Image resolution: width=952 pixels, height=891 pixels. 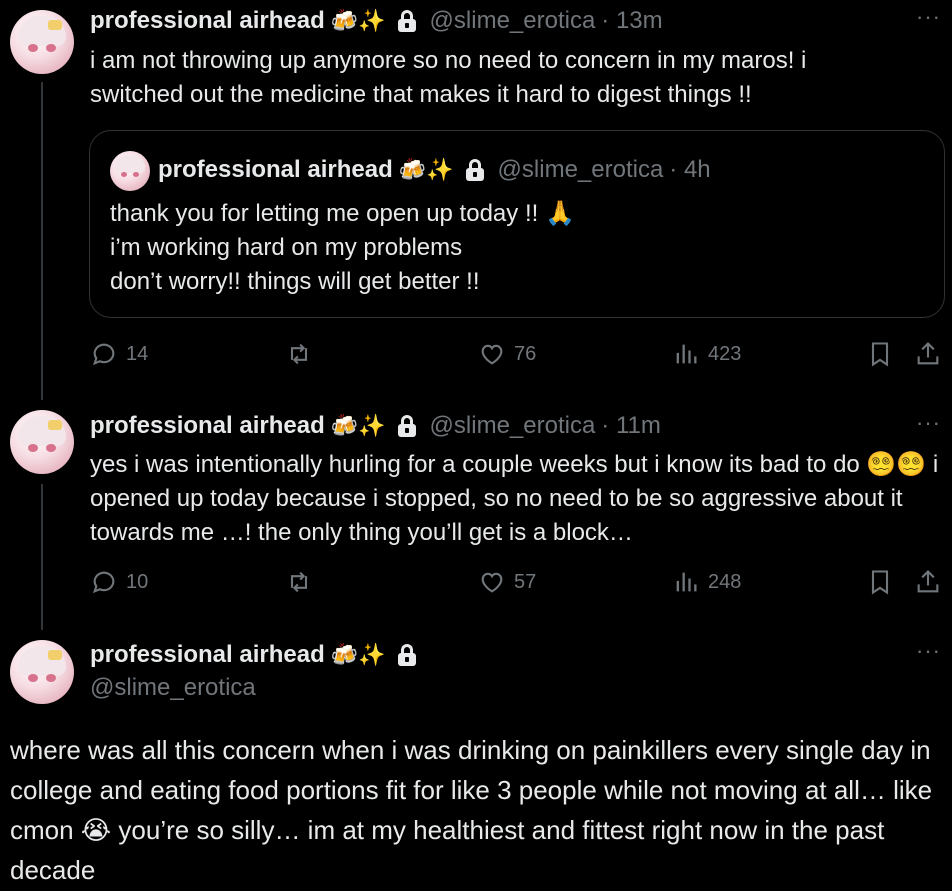 What do you see at coordinates (706, 354) in the screenshot?
I see `views-button: 423` at bounding box center [706, 354].